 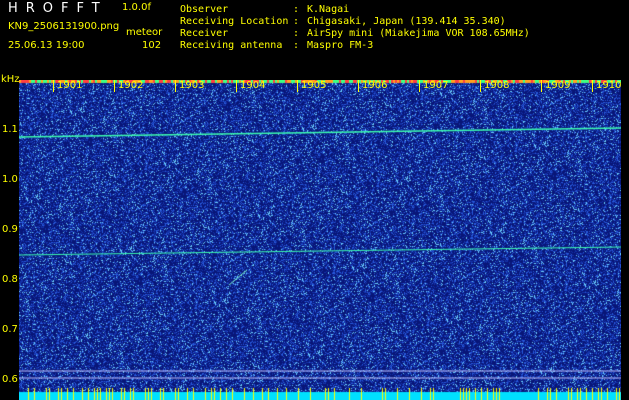 What do you see at coordinates (10, 379) in the screenshot?
I see `y-tick-label: 0.6` at bounding box center [10, 379].